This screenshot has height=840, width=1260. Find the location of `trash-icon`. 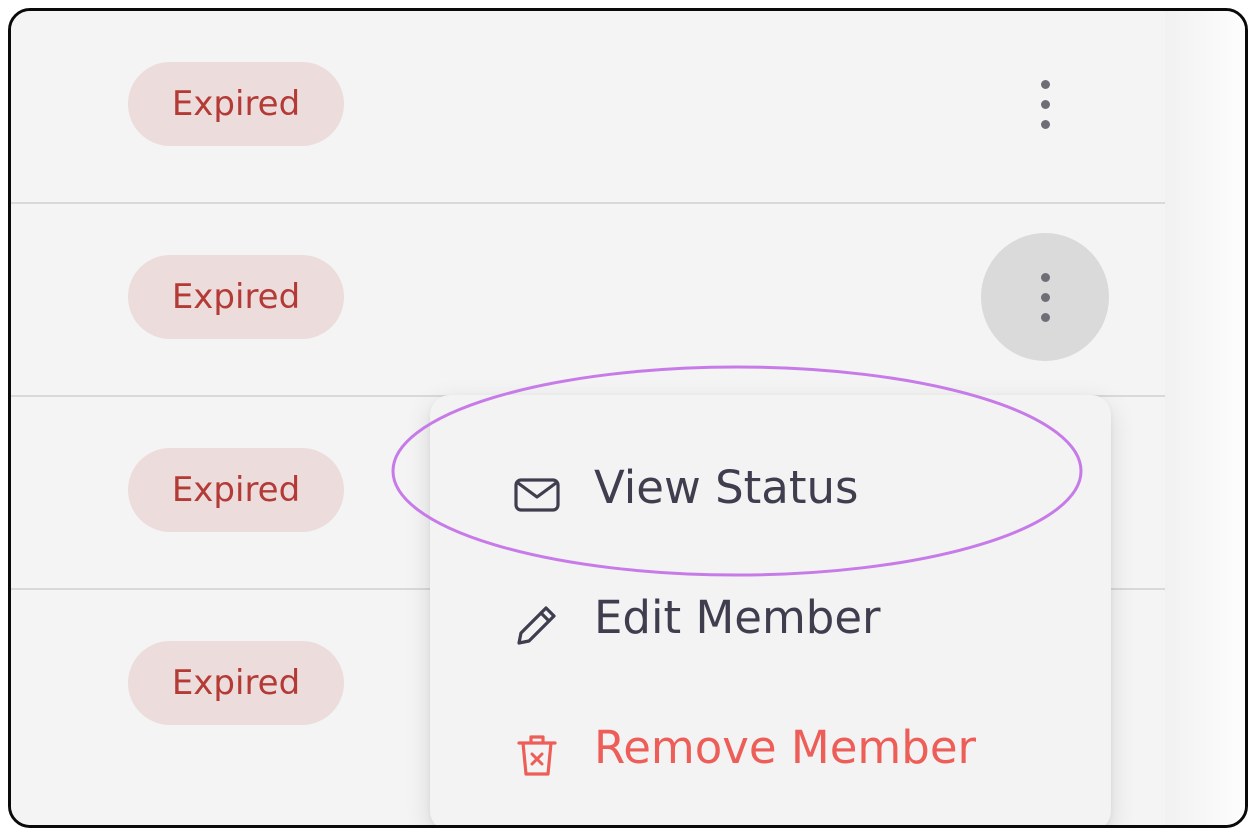

trash-icon is located at coordinates (537, 755).